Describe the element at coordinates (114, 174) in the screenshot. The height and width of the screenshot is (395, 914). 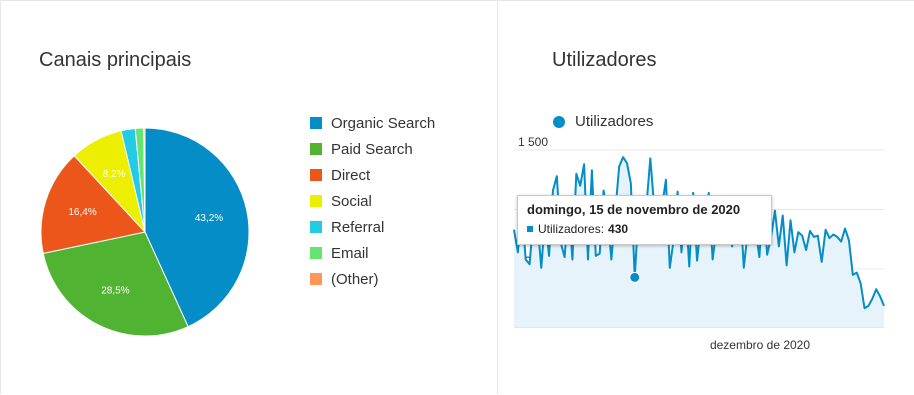
I see `slice-label: 8,2%` at that location.